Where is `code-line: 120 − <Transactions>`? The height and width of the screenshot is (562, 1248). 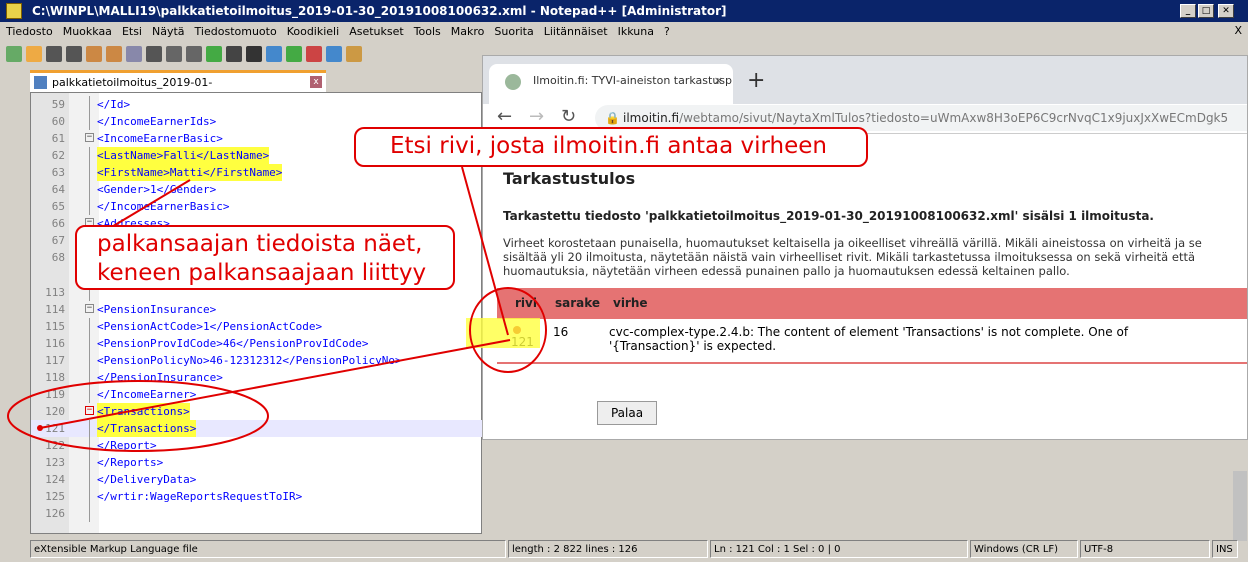
code-line: 120 − <Transactions> is located at coordinates (257, 411).